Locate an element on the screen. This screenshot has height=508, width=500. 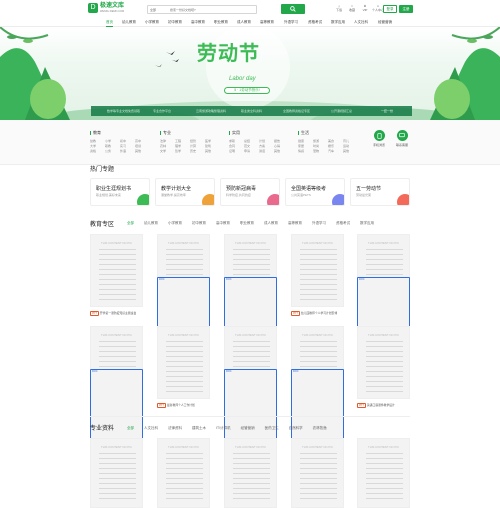
nav-item: 经管营销 is located at coordinates (385, 22).